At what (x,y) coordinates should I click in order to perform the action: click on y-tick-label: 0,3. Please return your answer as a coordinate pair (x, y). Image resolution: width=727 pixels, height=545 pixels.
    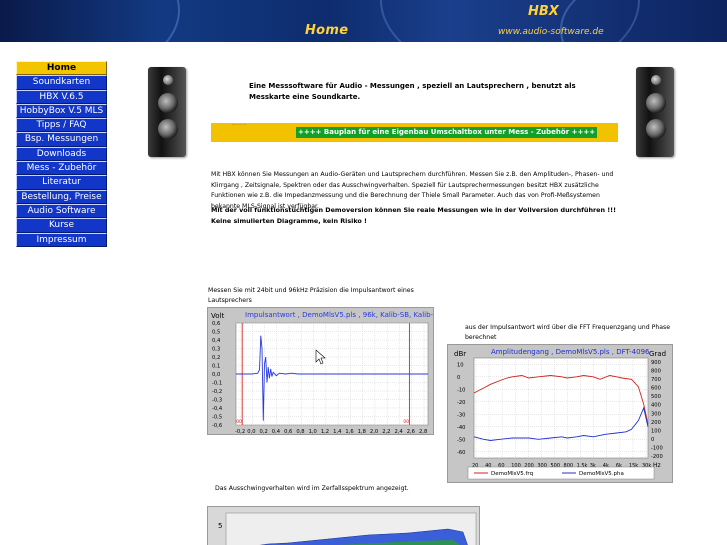
    Looking at the image, I should click on (216, 350).